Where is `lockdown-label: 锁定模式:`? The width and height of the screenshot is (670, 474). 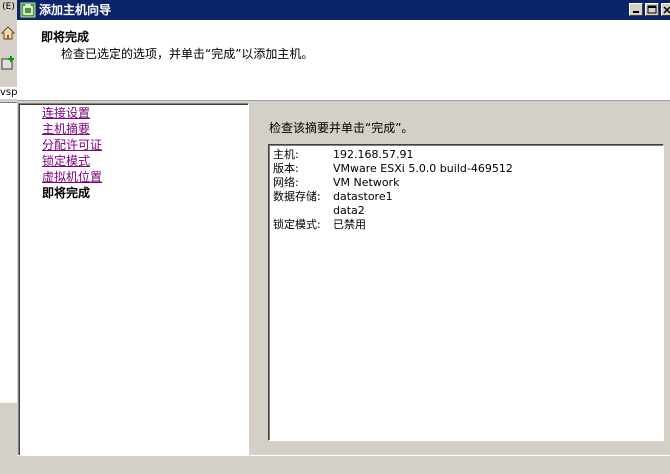
lockdown-label: 锁定模式: is located at coordinates (297, 224).